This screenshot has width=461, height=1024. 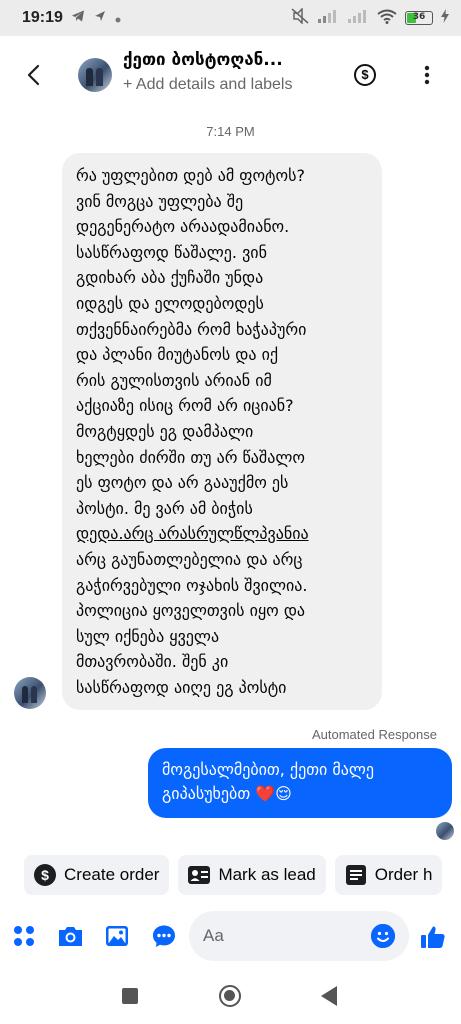 I want to click on charging-icon, so click(x=445, y=18).